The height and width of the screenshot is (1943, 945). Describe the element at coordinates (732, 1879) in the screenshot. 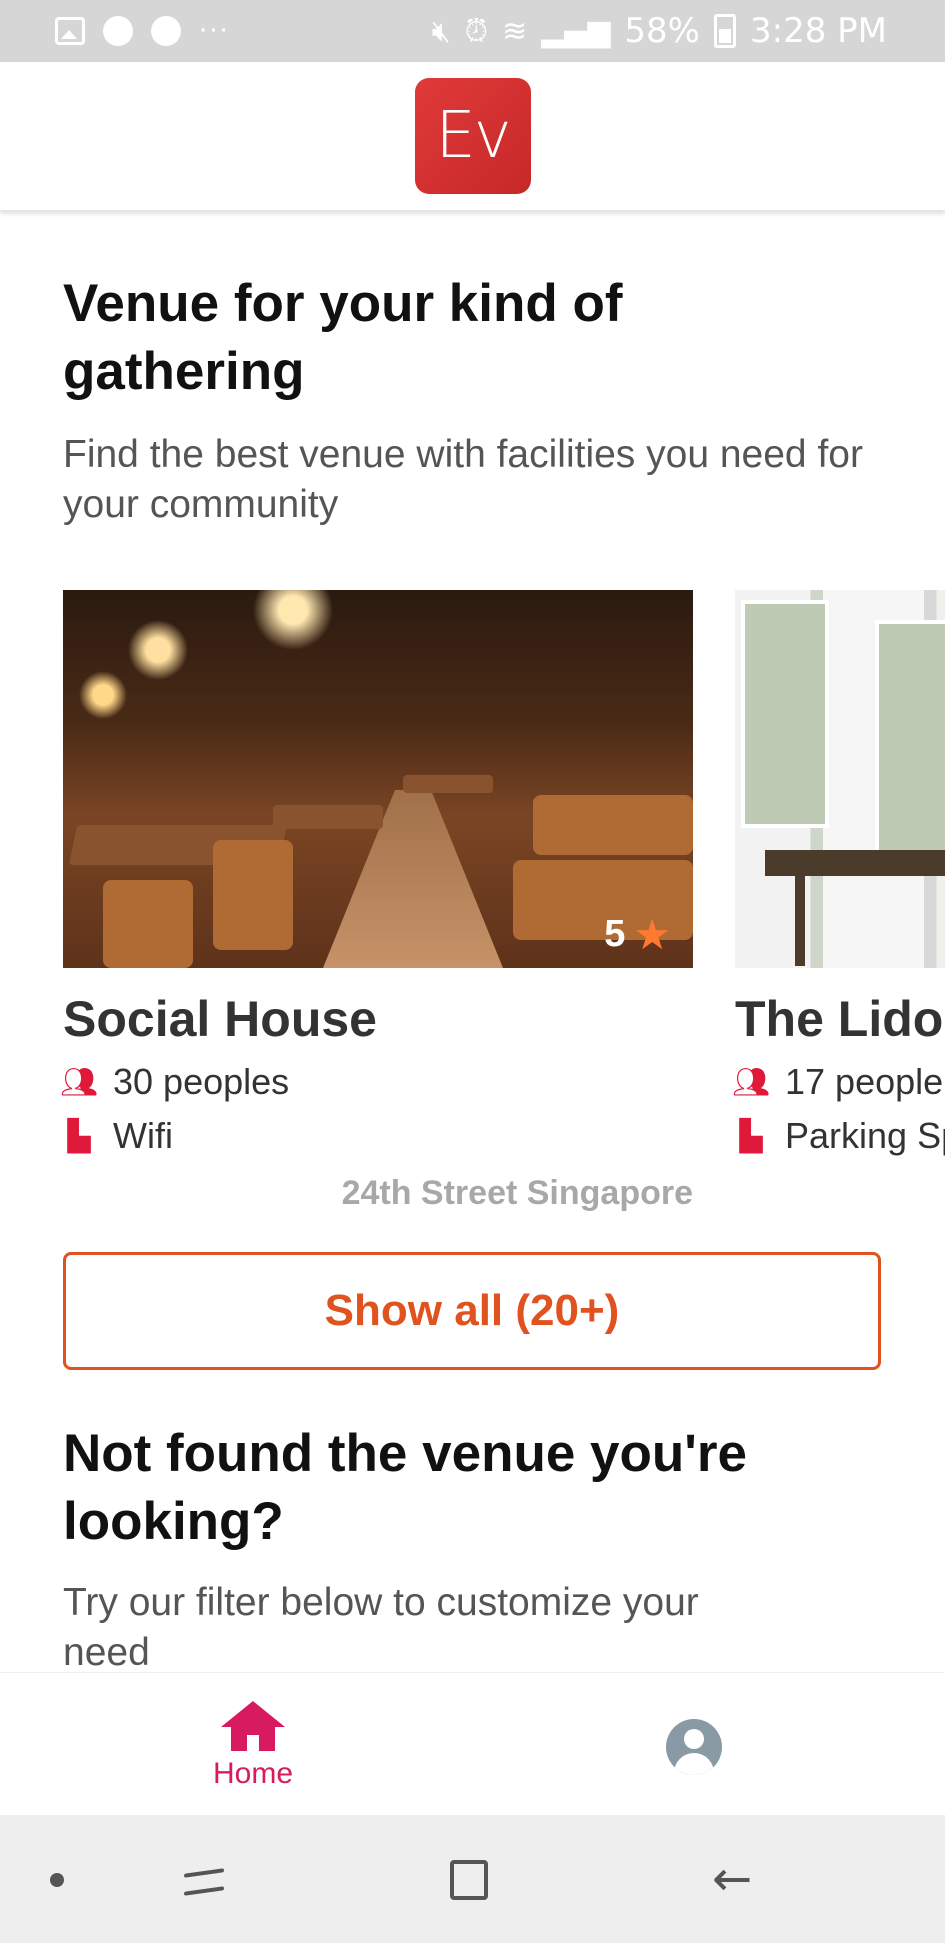

I see `back-icon: ←` at that location.